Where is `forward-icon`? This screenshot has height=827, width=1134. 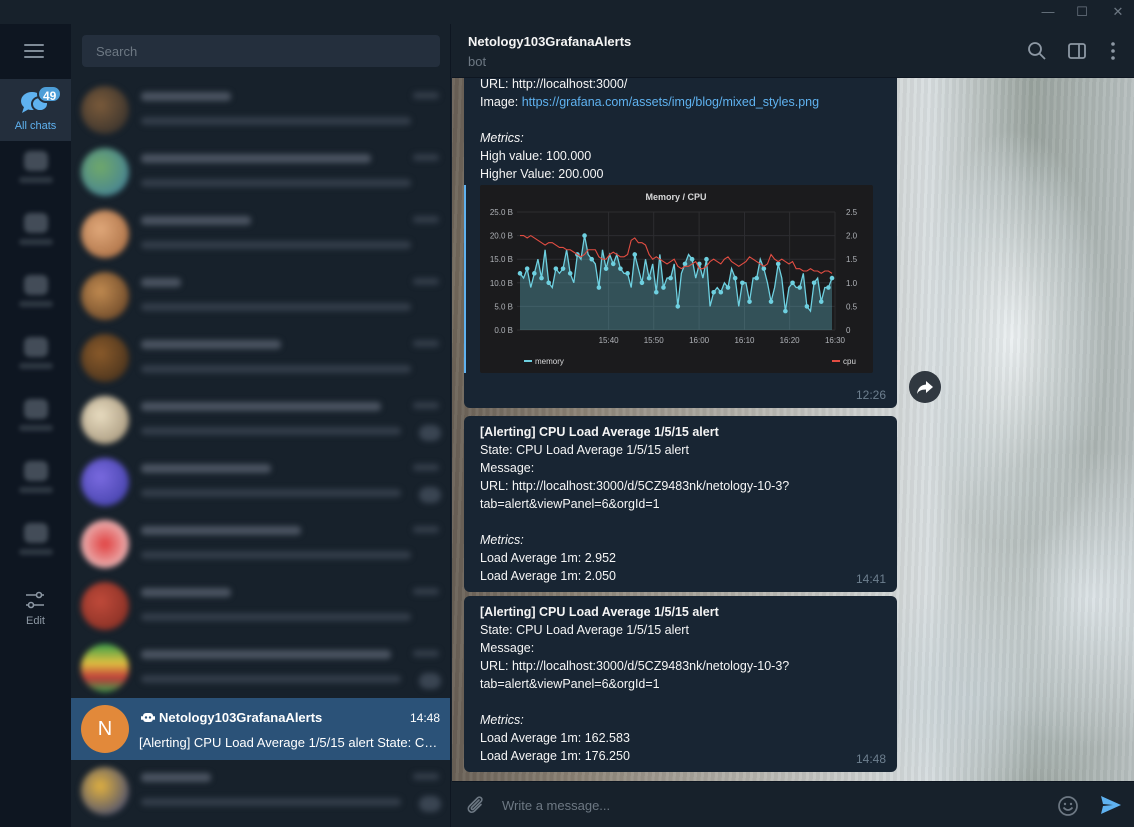 forward-icon is located at coordinates (925, 387).